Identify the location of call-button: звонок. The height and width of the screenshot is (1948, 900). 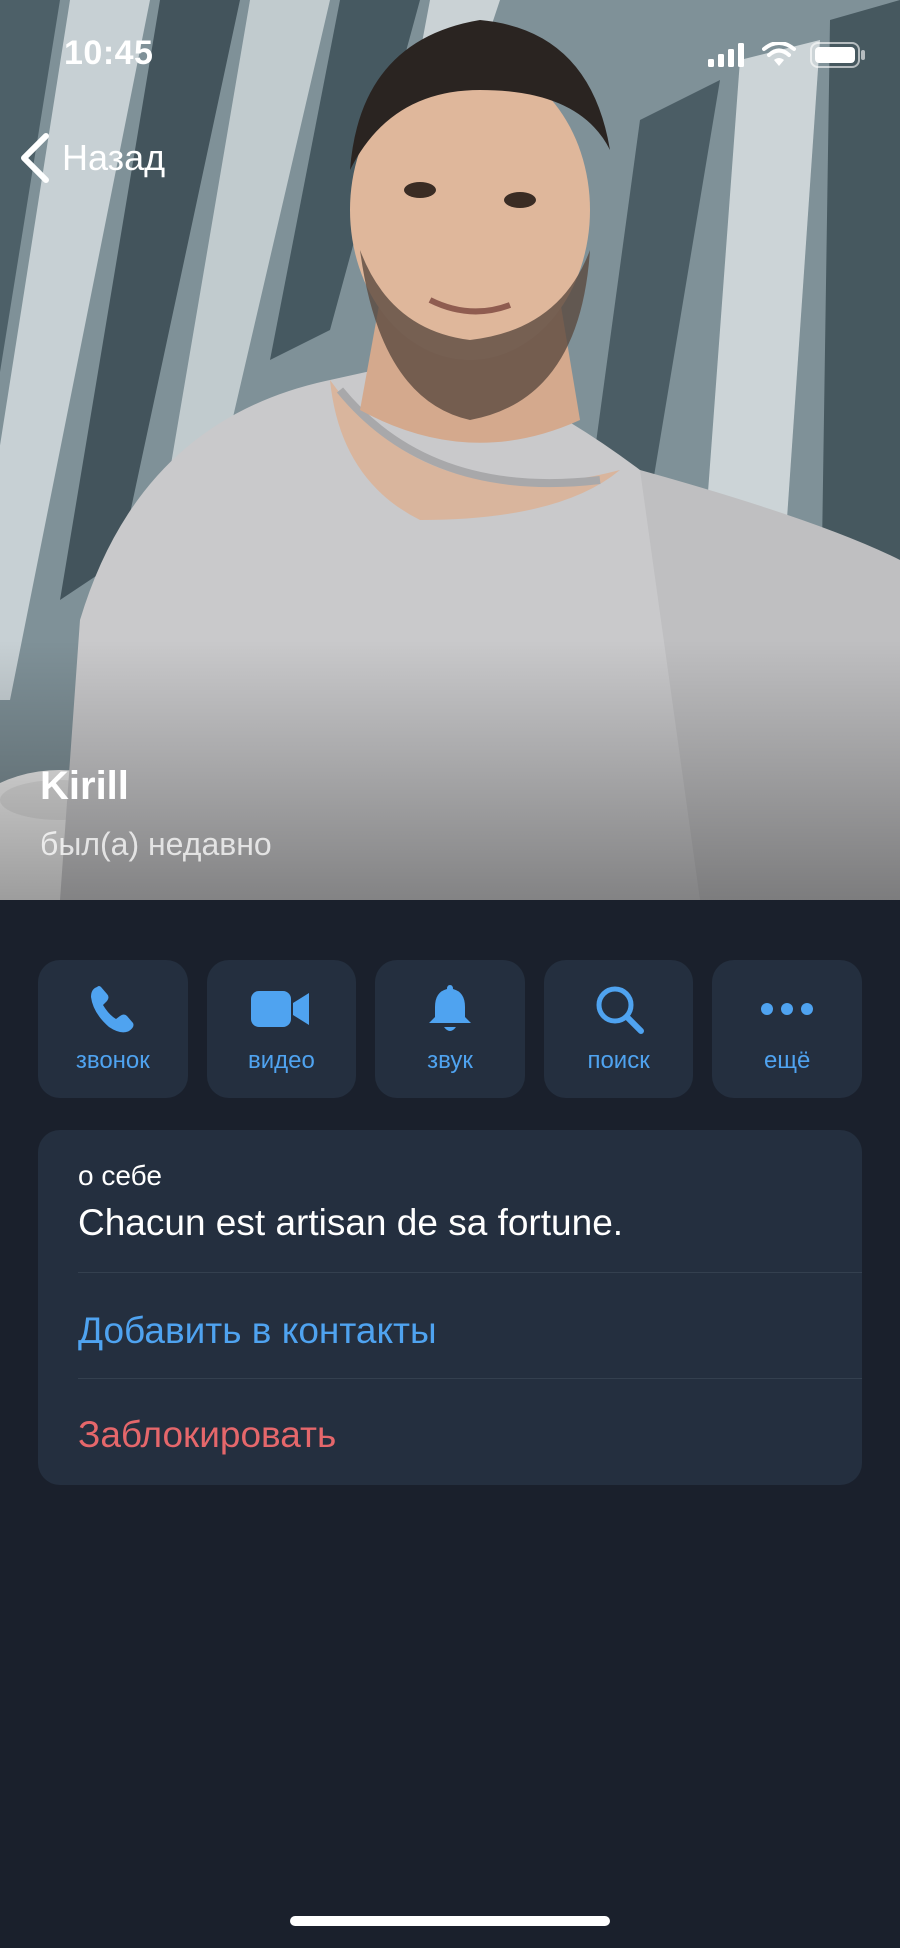
(113, 1029).